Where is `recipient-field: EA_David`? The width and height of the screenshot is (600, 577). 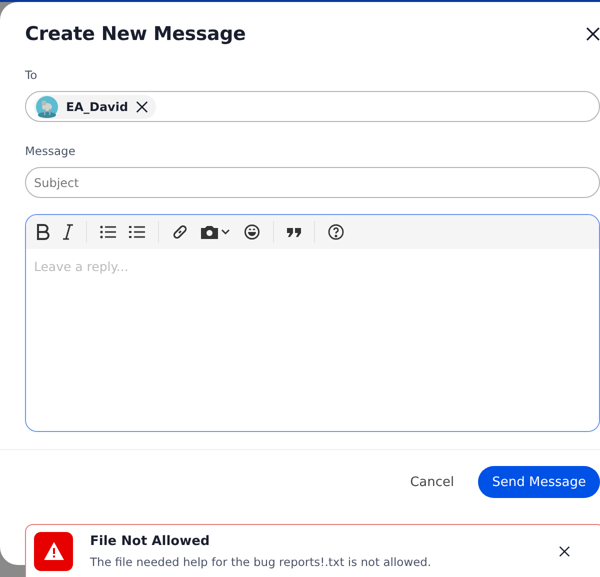
recipient-field: EA_David is located at coordinates (312, 106).